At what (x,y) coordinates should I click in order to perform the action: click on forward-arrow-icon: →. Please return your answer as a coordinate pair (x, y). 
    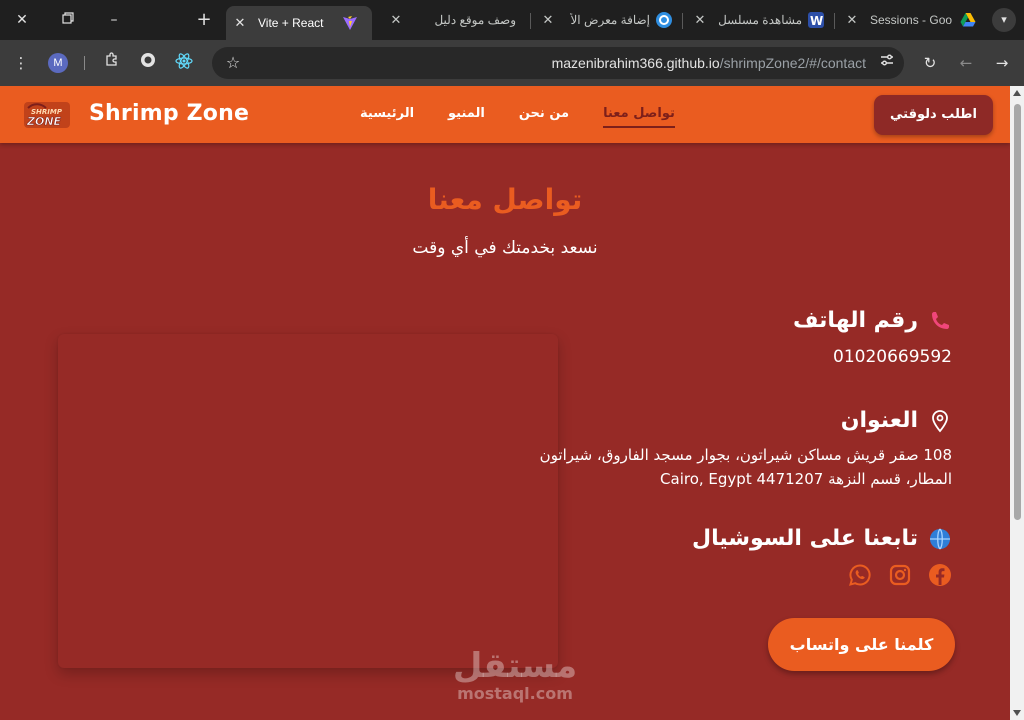
    Looking at the image, I should click on (1002, 63).